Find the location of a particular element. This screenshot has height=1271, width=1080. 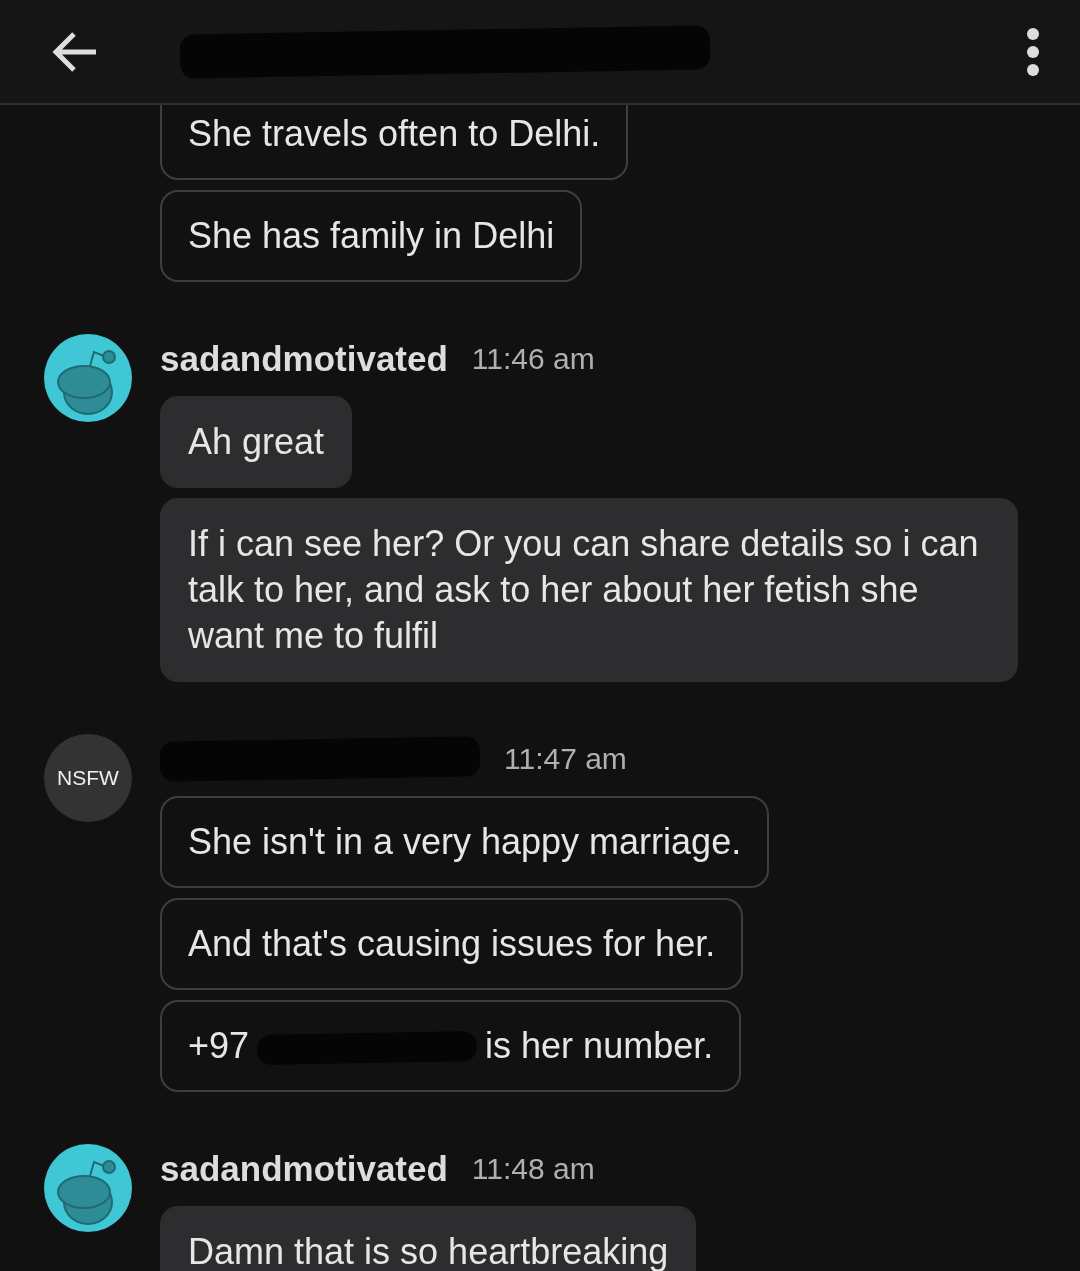

timestamp: 11:46 am is located at coordinates (533, 359).